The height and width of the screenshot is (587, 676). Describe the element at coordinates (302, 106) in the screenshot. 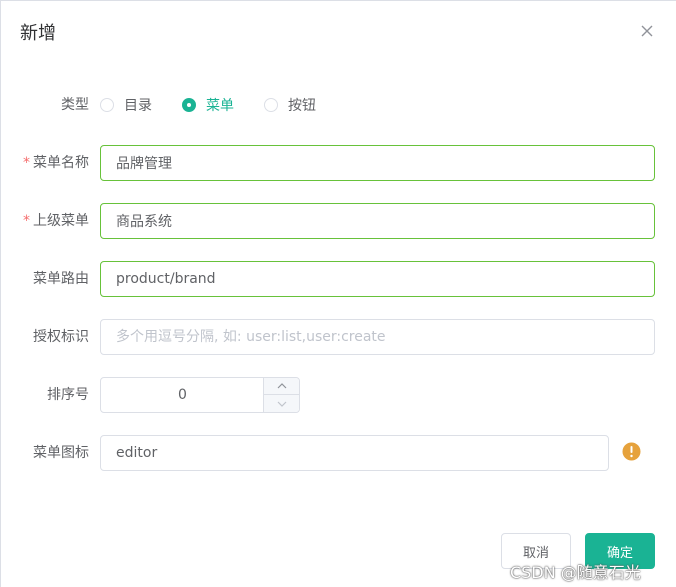

I see `radio-label: 按钮` at that location.